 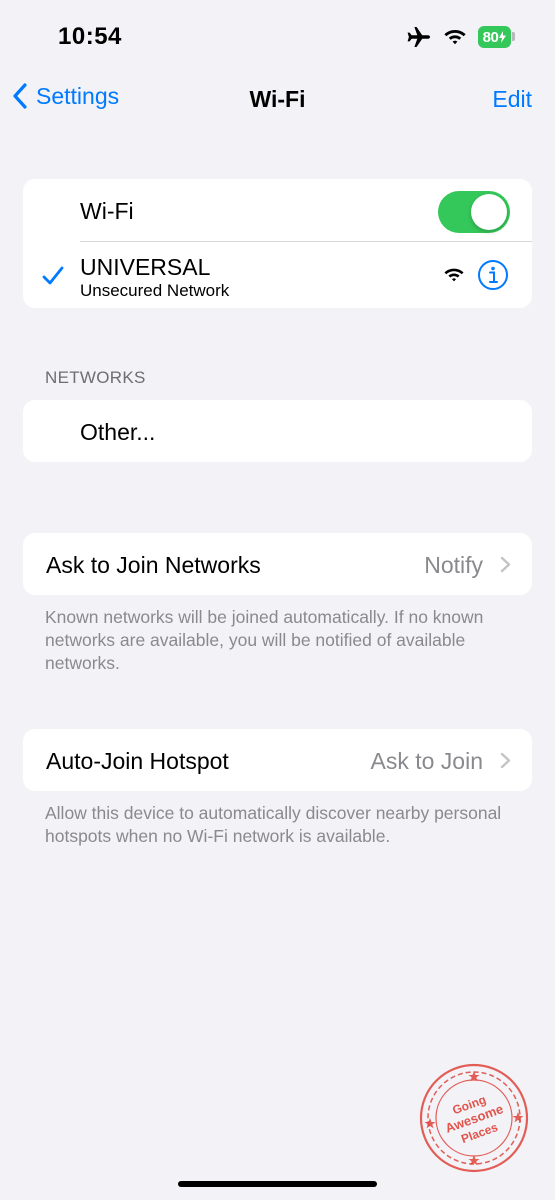 I want to click on nav-bar: Settings Wi-Fi Edit, so click(x=277, y=100).